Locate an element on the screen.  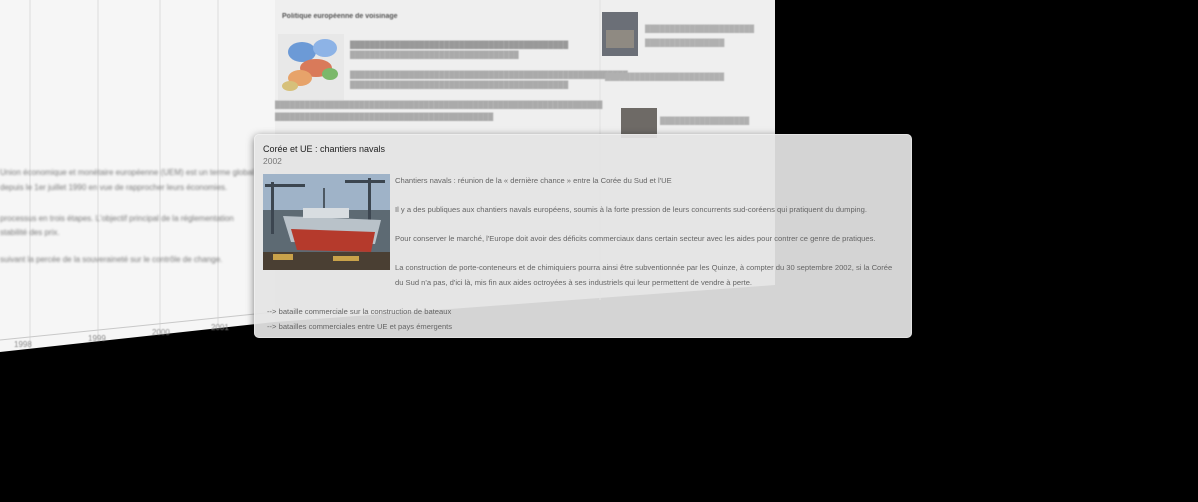
bg-line: ██████████████████████████████████ is located at coordinates (434, 55).